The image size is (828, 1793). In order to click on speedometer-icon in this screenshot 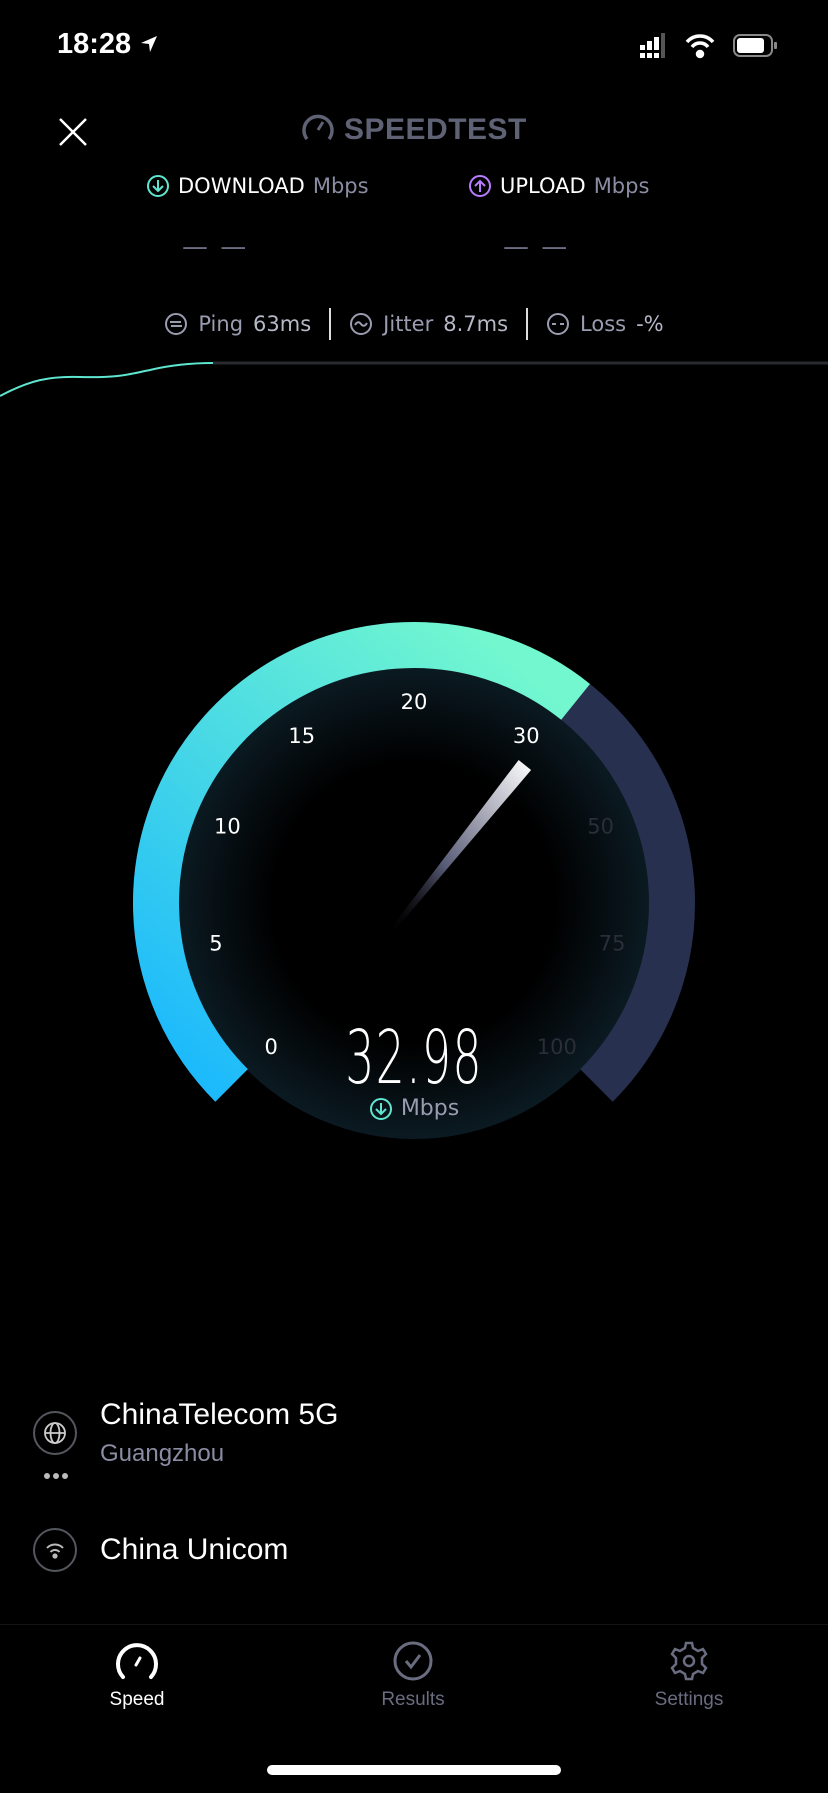, I will do `click(137, 1661)`.